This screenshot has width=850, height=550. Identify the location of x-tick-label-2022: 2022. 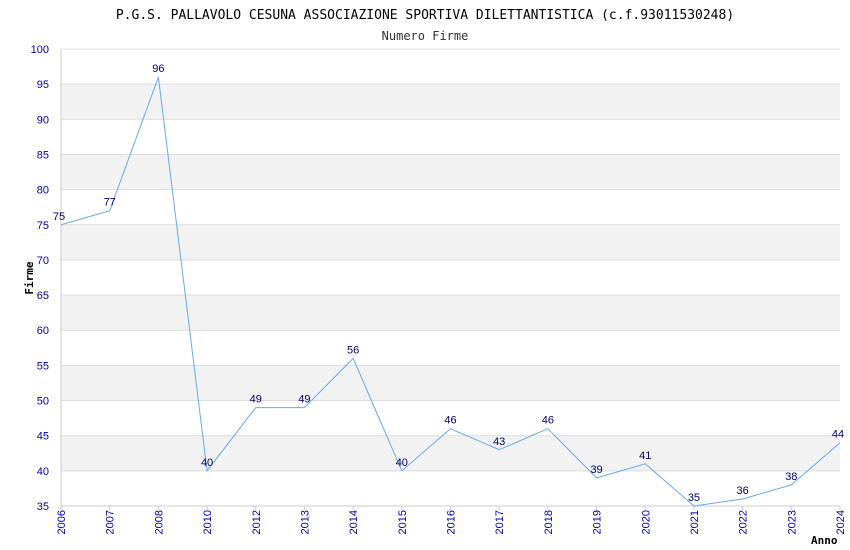
(744, 522).